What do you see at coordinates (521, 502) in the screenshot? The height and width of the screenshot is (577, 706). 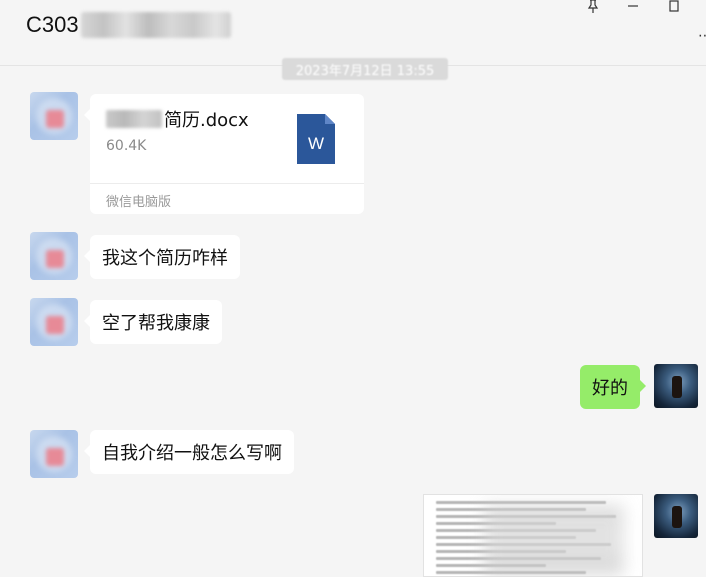 I see `doc-text-line` at bounding box center [521, 502].